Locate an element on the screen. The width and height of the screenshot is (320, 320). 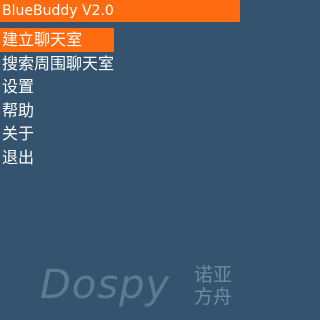
menu-item-create-chatroom: 建立聊天室 is located at coordinates (57, 40).